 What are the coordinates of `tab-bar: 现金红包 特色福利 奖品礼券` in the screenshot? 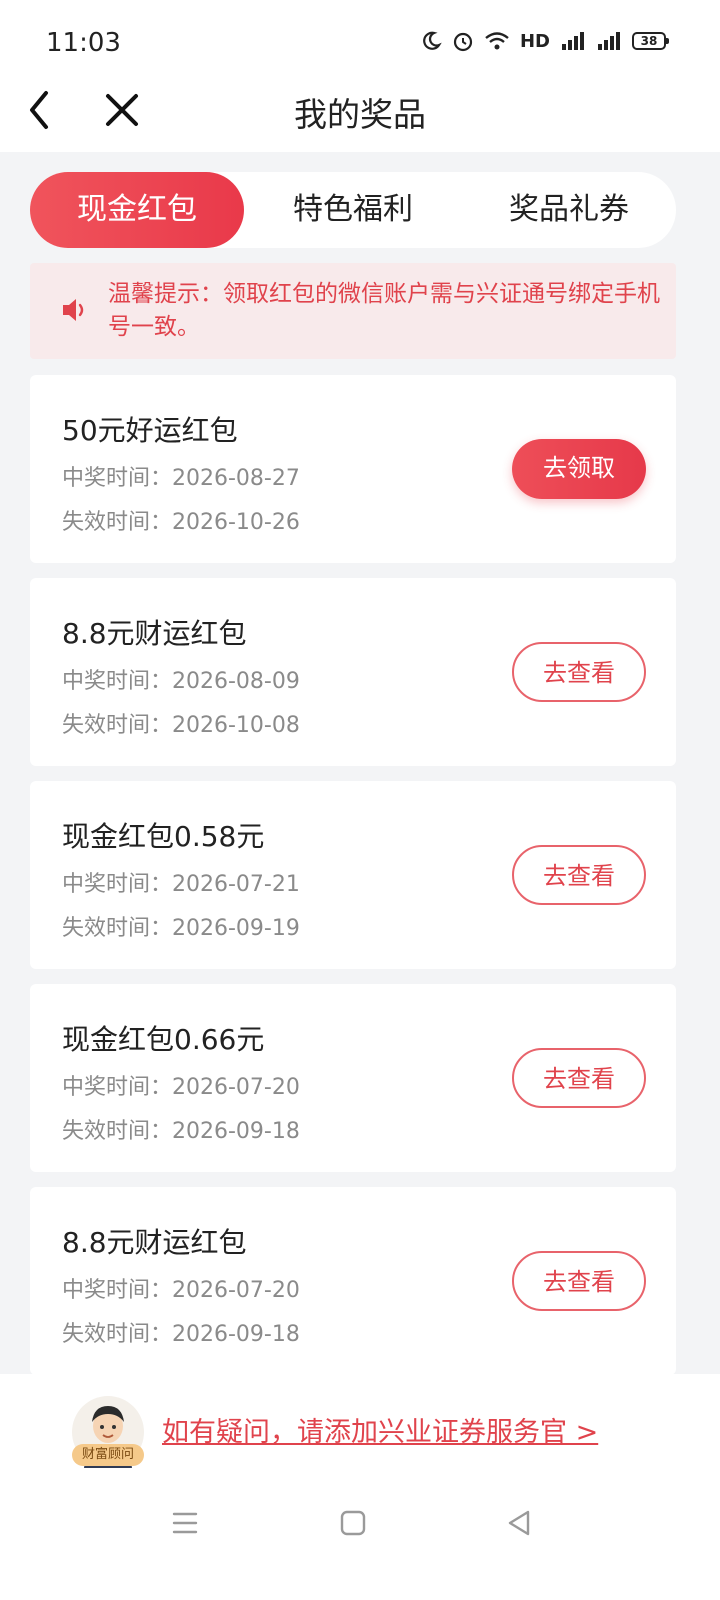 It's located at (353, 210).